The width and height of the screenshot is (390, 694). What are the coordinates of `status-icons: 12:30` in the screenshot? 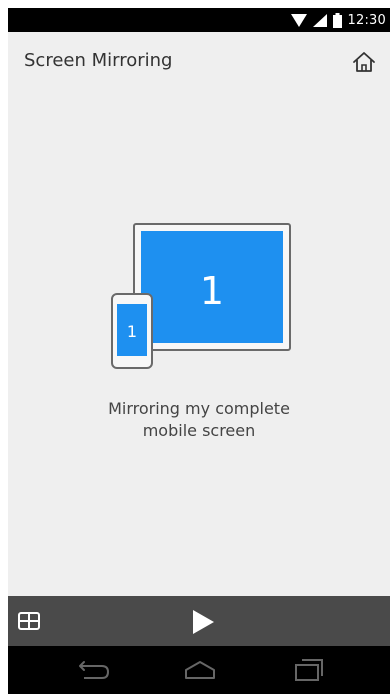 It's located at (338, 20).